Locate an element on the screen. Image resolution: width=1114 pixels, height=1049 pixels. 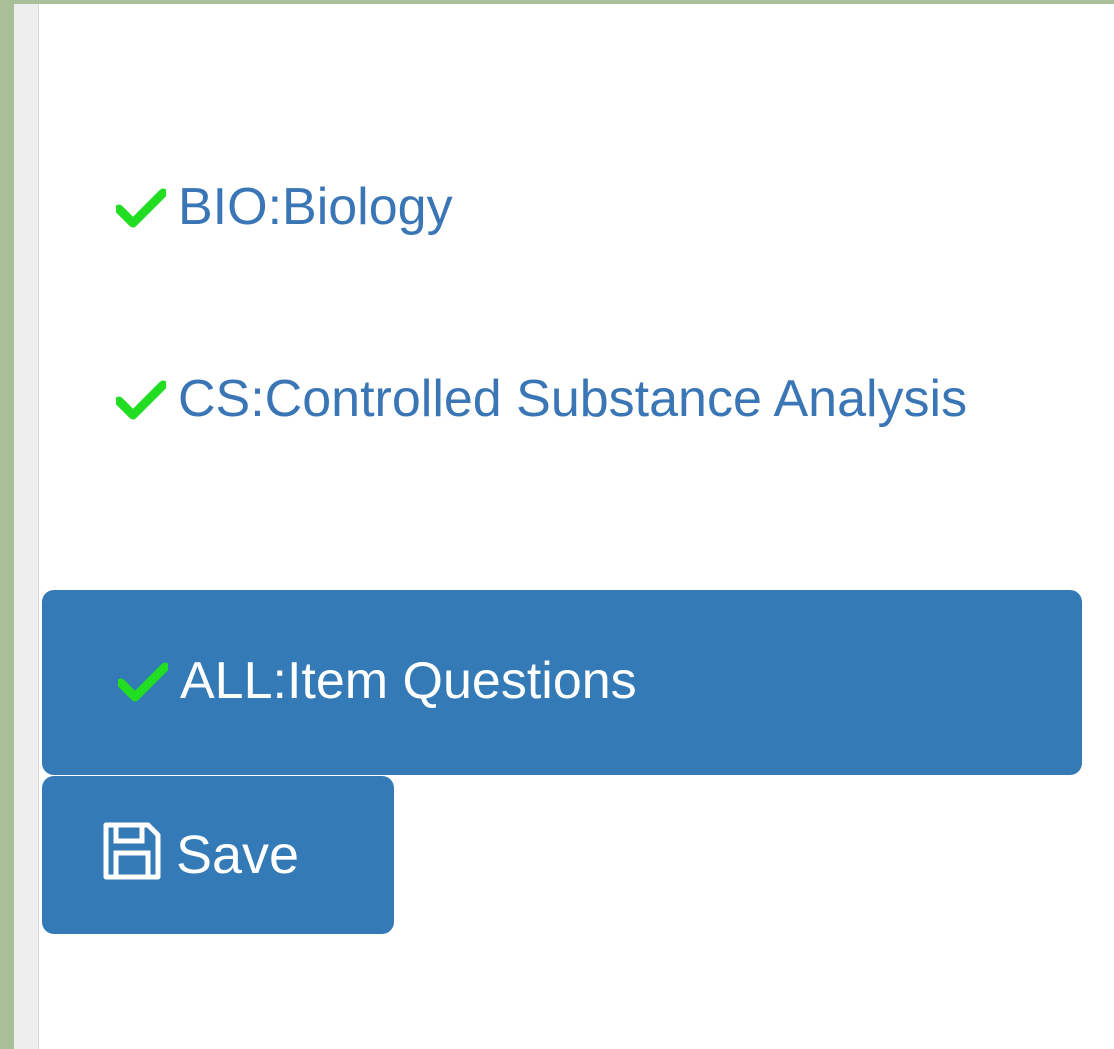
discipline-label: CS:Controlled Substance Analysis is located at coordinates (573, 399).